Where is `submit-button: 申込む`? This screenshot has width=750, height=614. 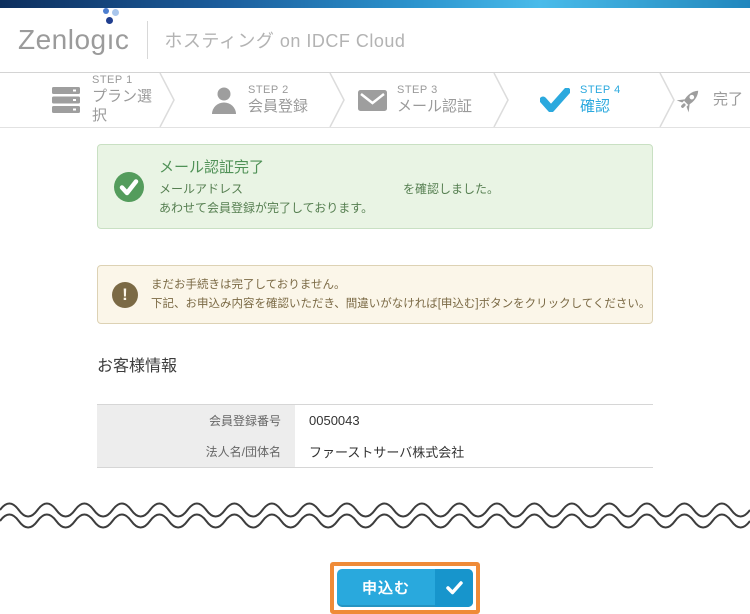 submit-button: 申込む is located at coordinates (405, 587).